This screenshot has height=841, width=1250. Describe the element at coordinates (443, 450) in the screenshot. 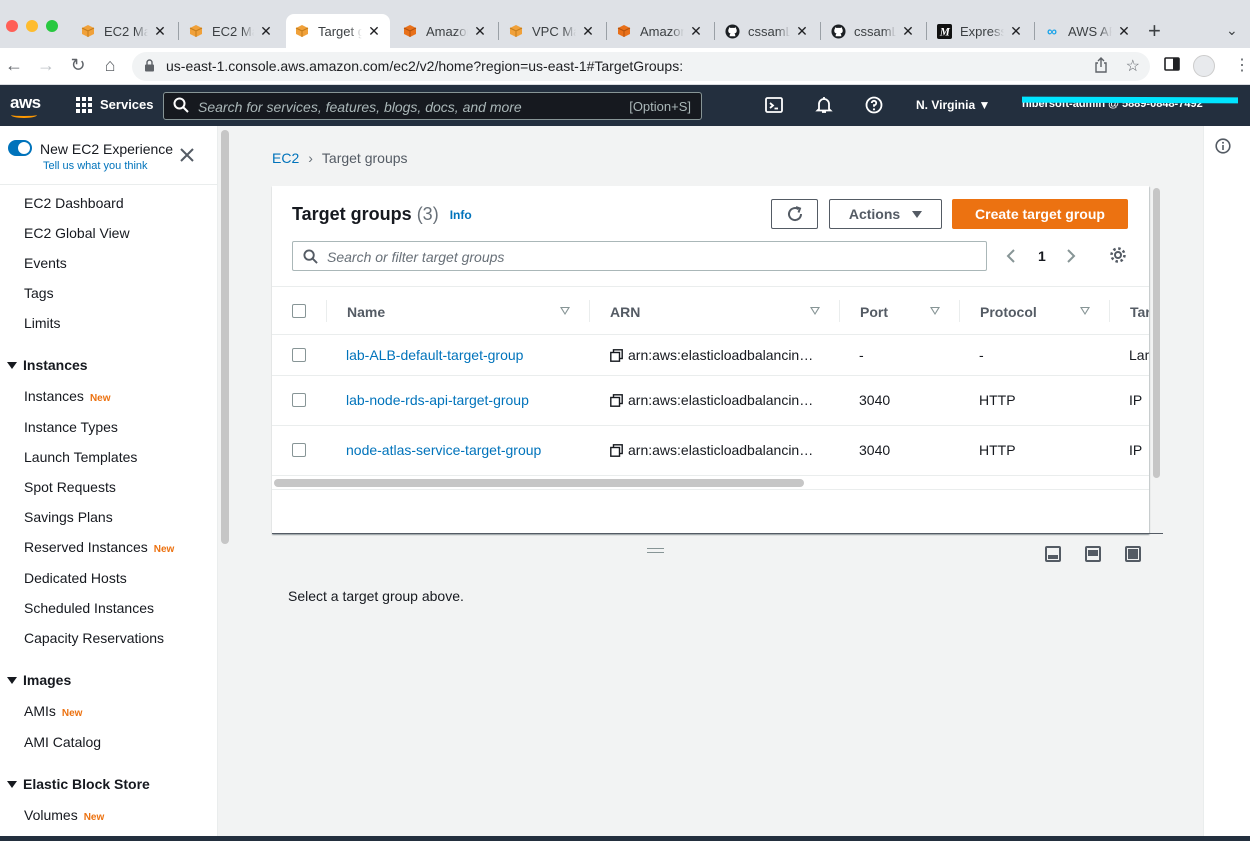

I see `target-group-name-link: node-atlas-service-target-group` at that location.